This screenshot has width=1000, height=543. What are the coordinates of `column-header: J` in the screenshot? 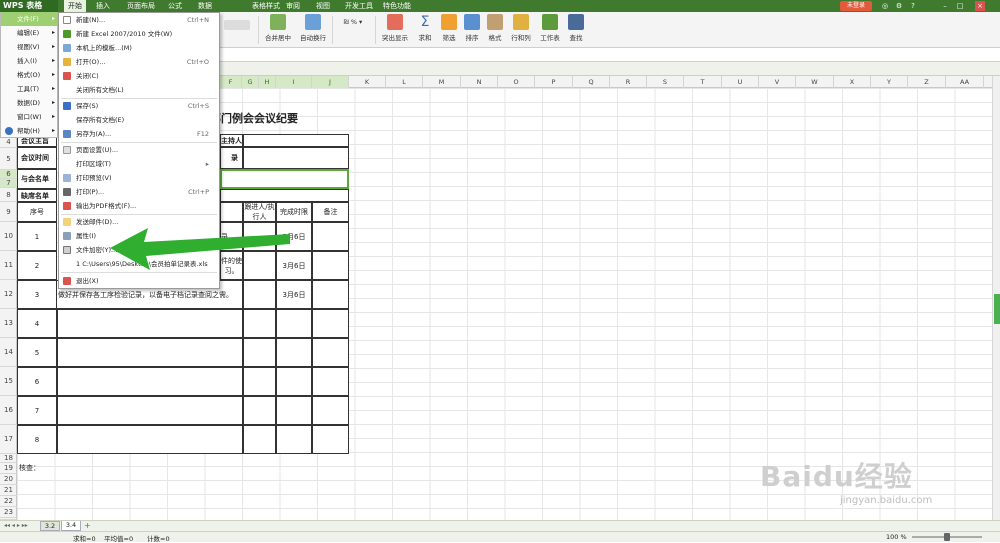 It's located at (330, 82).